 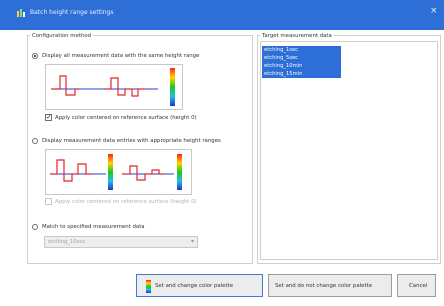 I want to click on target-measurement-data-title: Target measurement data, so click(x=297, y=36).